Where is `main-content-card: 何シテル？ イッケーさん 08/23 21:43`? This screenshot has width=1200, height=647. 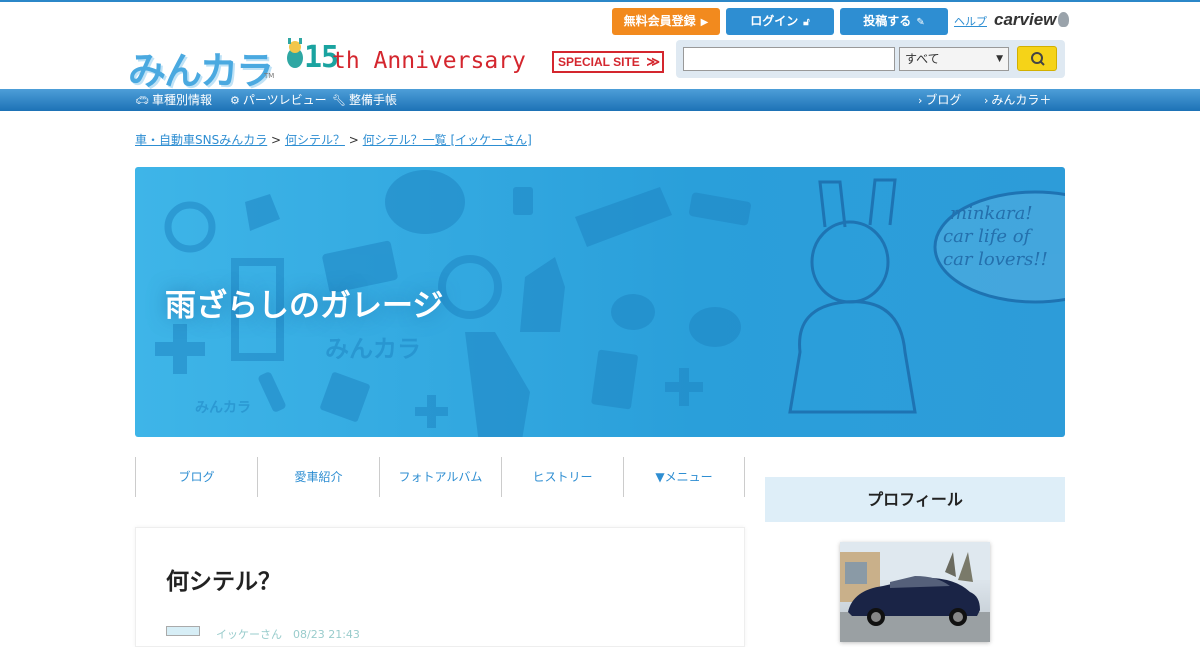
main-content-card: 何シテル？ イッケーさん 08/23 21:43 is located at coordinates (440, 587).